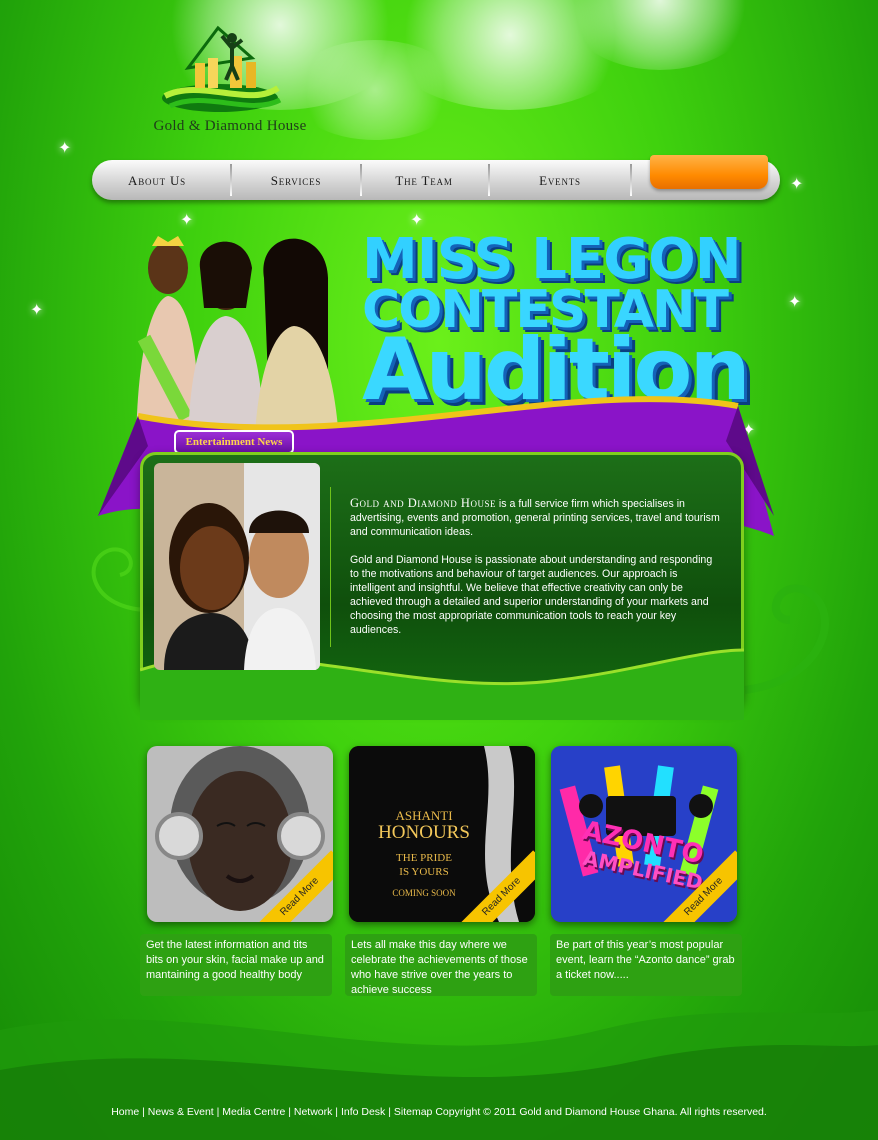 This screenshot has height=1140, width=878. Describe the element at coordinates (363, 1112) in the screenshot. I see `footer-link-info-desk: Info Desk` at that location.